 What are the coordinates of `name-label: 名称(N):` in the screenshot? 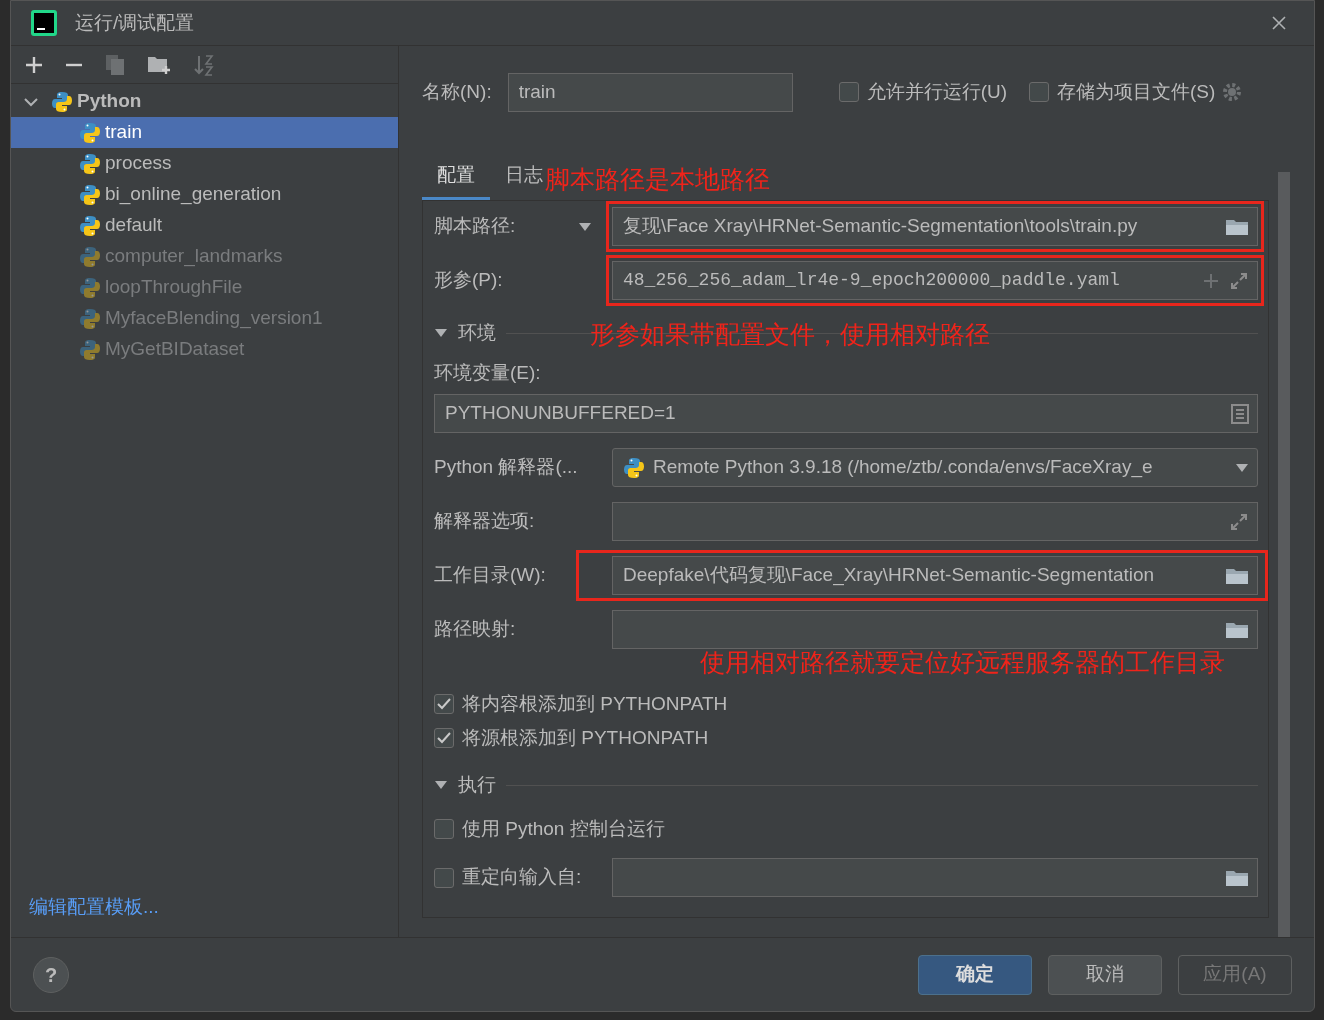 It's located at (457, 91).